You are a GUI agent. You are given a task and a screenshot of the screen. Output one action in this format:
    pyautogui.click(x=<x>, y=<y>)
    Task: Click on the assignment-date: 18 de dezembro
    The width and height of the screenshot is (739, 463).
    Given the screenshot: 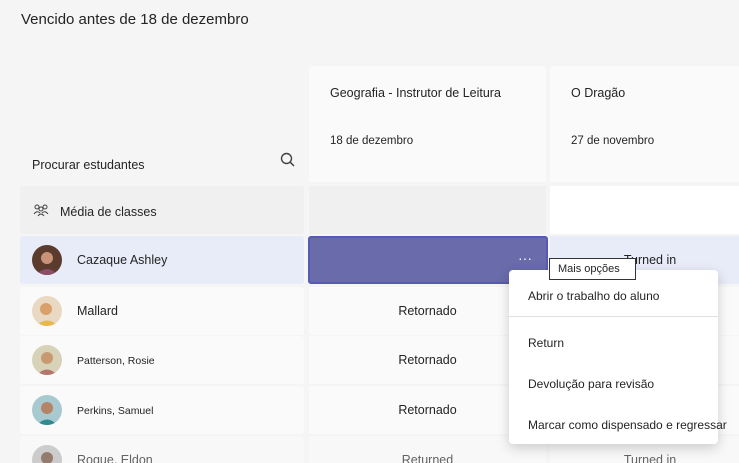 What is the action you would take?
    pyautogui.click(x=372, y=141)
    